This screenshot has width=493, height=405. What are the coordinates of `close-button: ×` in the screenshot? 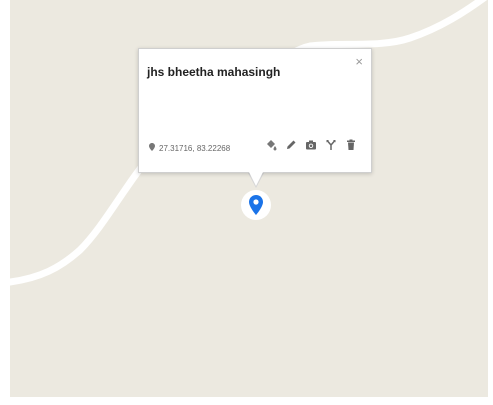 It's located at (359, 62).